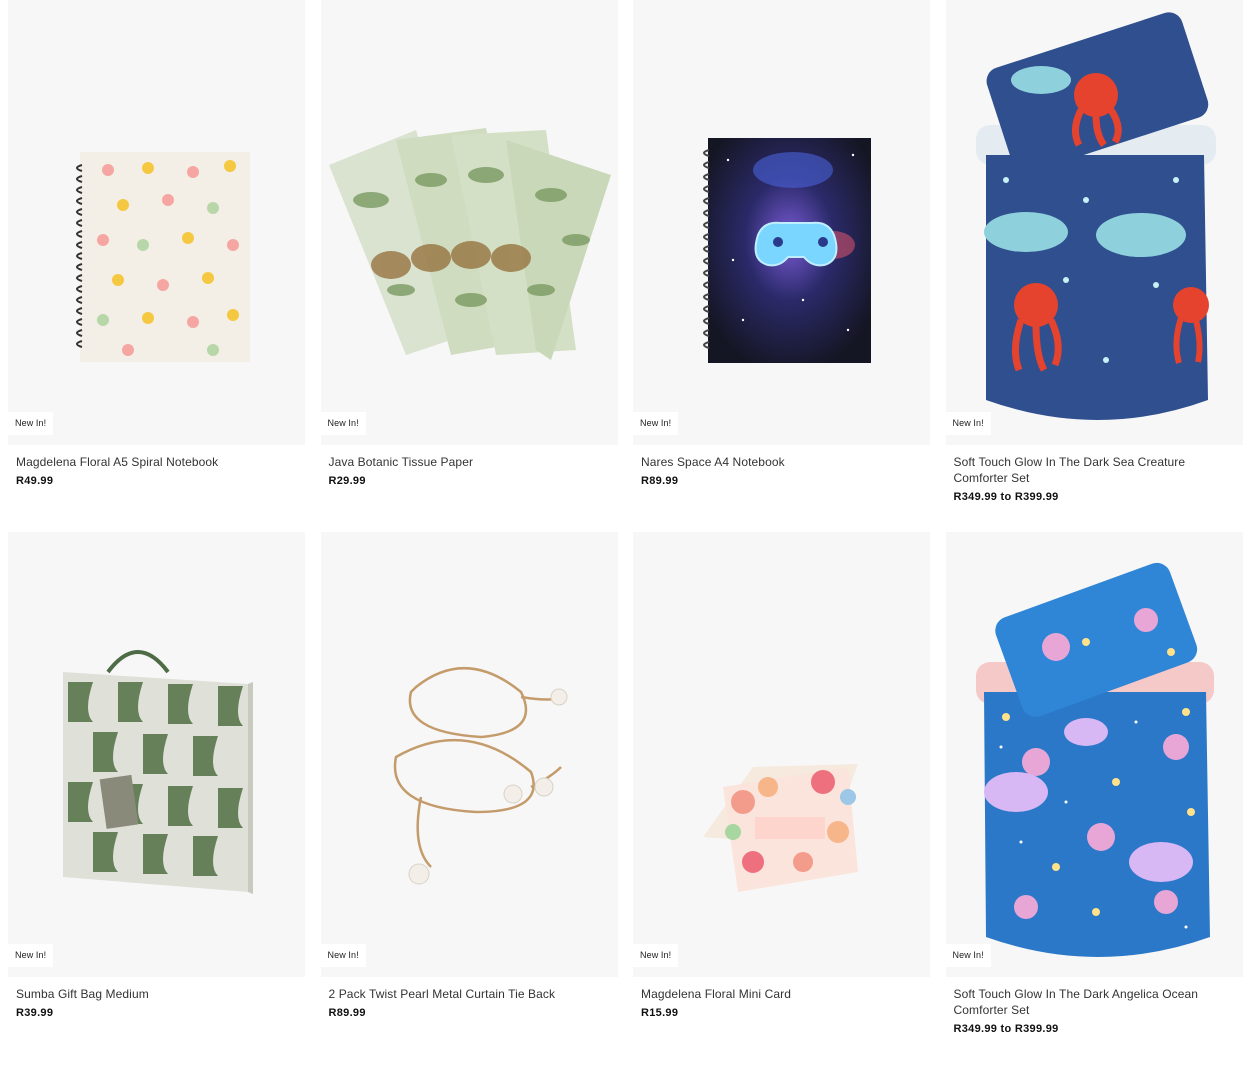  Describe the element at coordinates (781, 994) in the screenshot. I see `product-name: Magdelena Floral Mini Card` at that location.